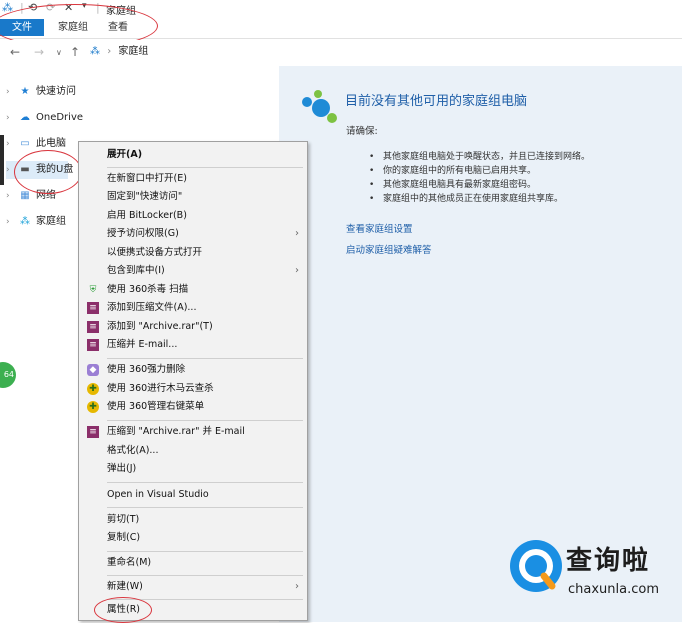 The width and height of the screenshot is (682, 623). I want to click on back-arrow-icon: ←, so click(15, 52).